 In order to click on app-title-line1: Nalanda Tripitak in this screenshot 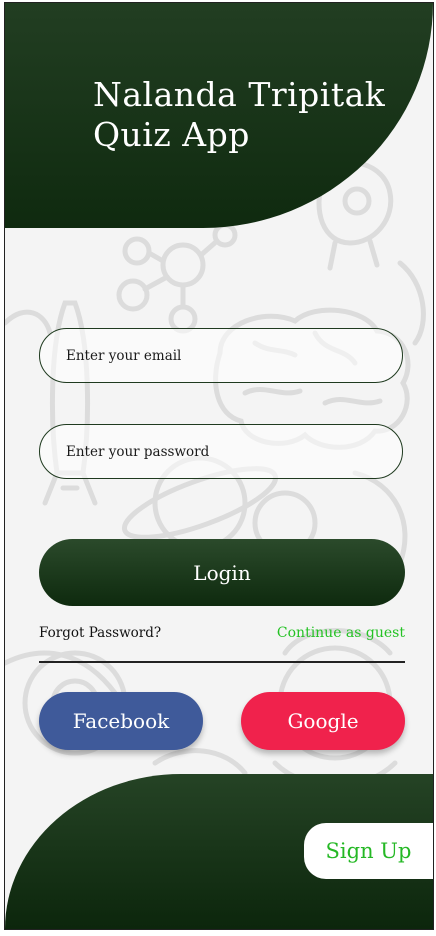, I will do `click(239, 94)`.